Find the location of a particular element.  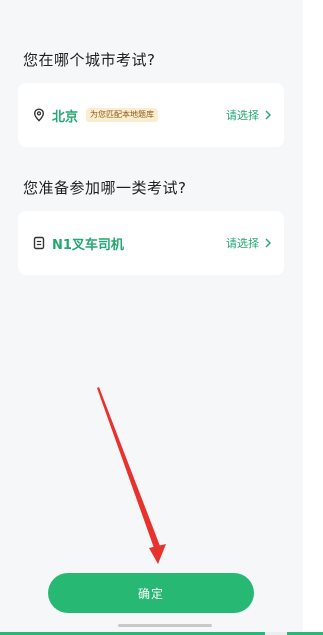

home-indicator is located at coordinates (165, 625).